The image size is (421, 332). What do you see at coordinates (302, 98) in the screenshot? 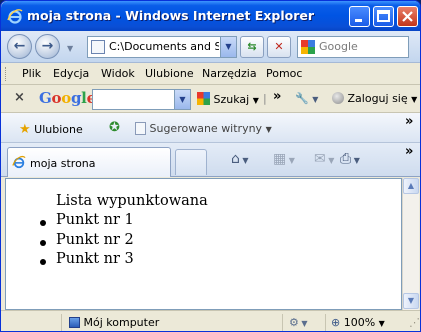
I see `wrench-icon: 🔧` at bounding box center [302, 98].